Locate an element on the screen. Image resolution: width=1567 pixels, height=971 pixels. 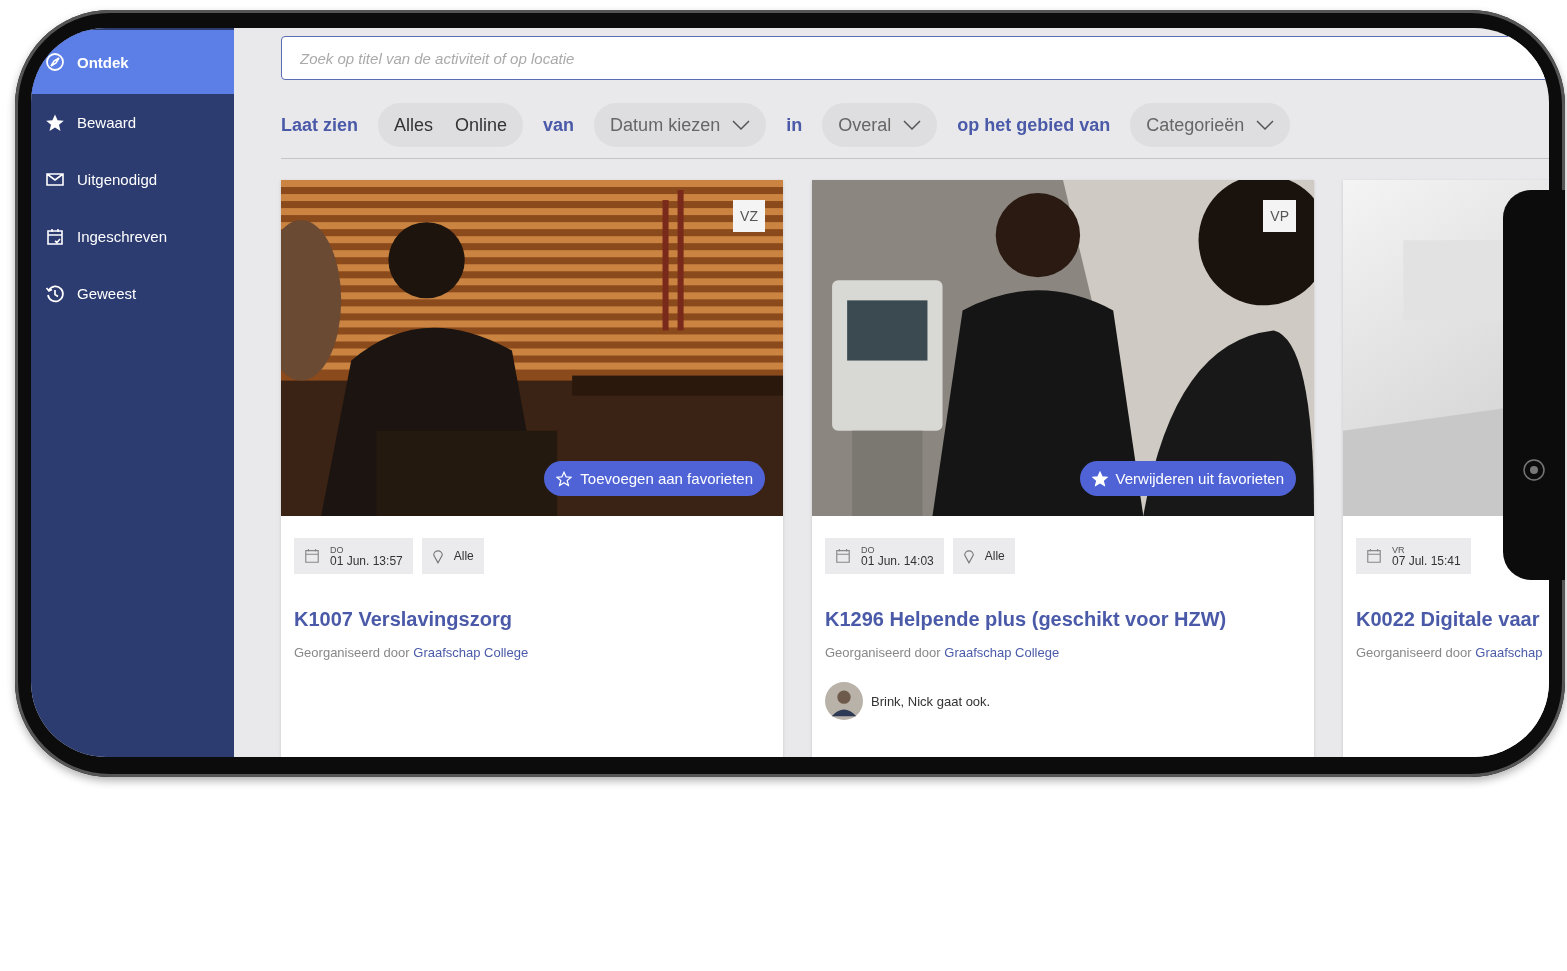
initials-badge: VP is located at coordinates (1279, 216).